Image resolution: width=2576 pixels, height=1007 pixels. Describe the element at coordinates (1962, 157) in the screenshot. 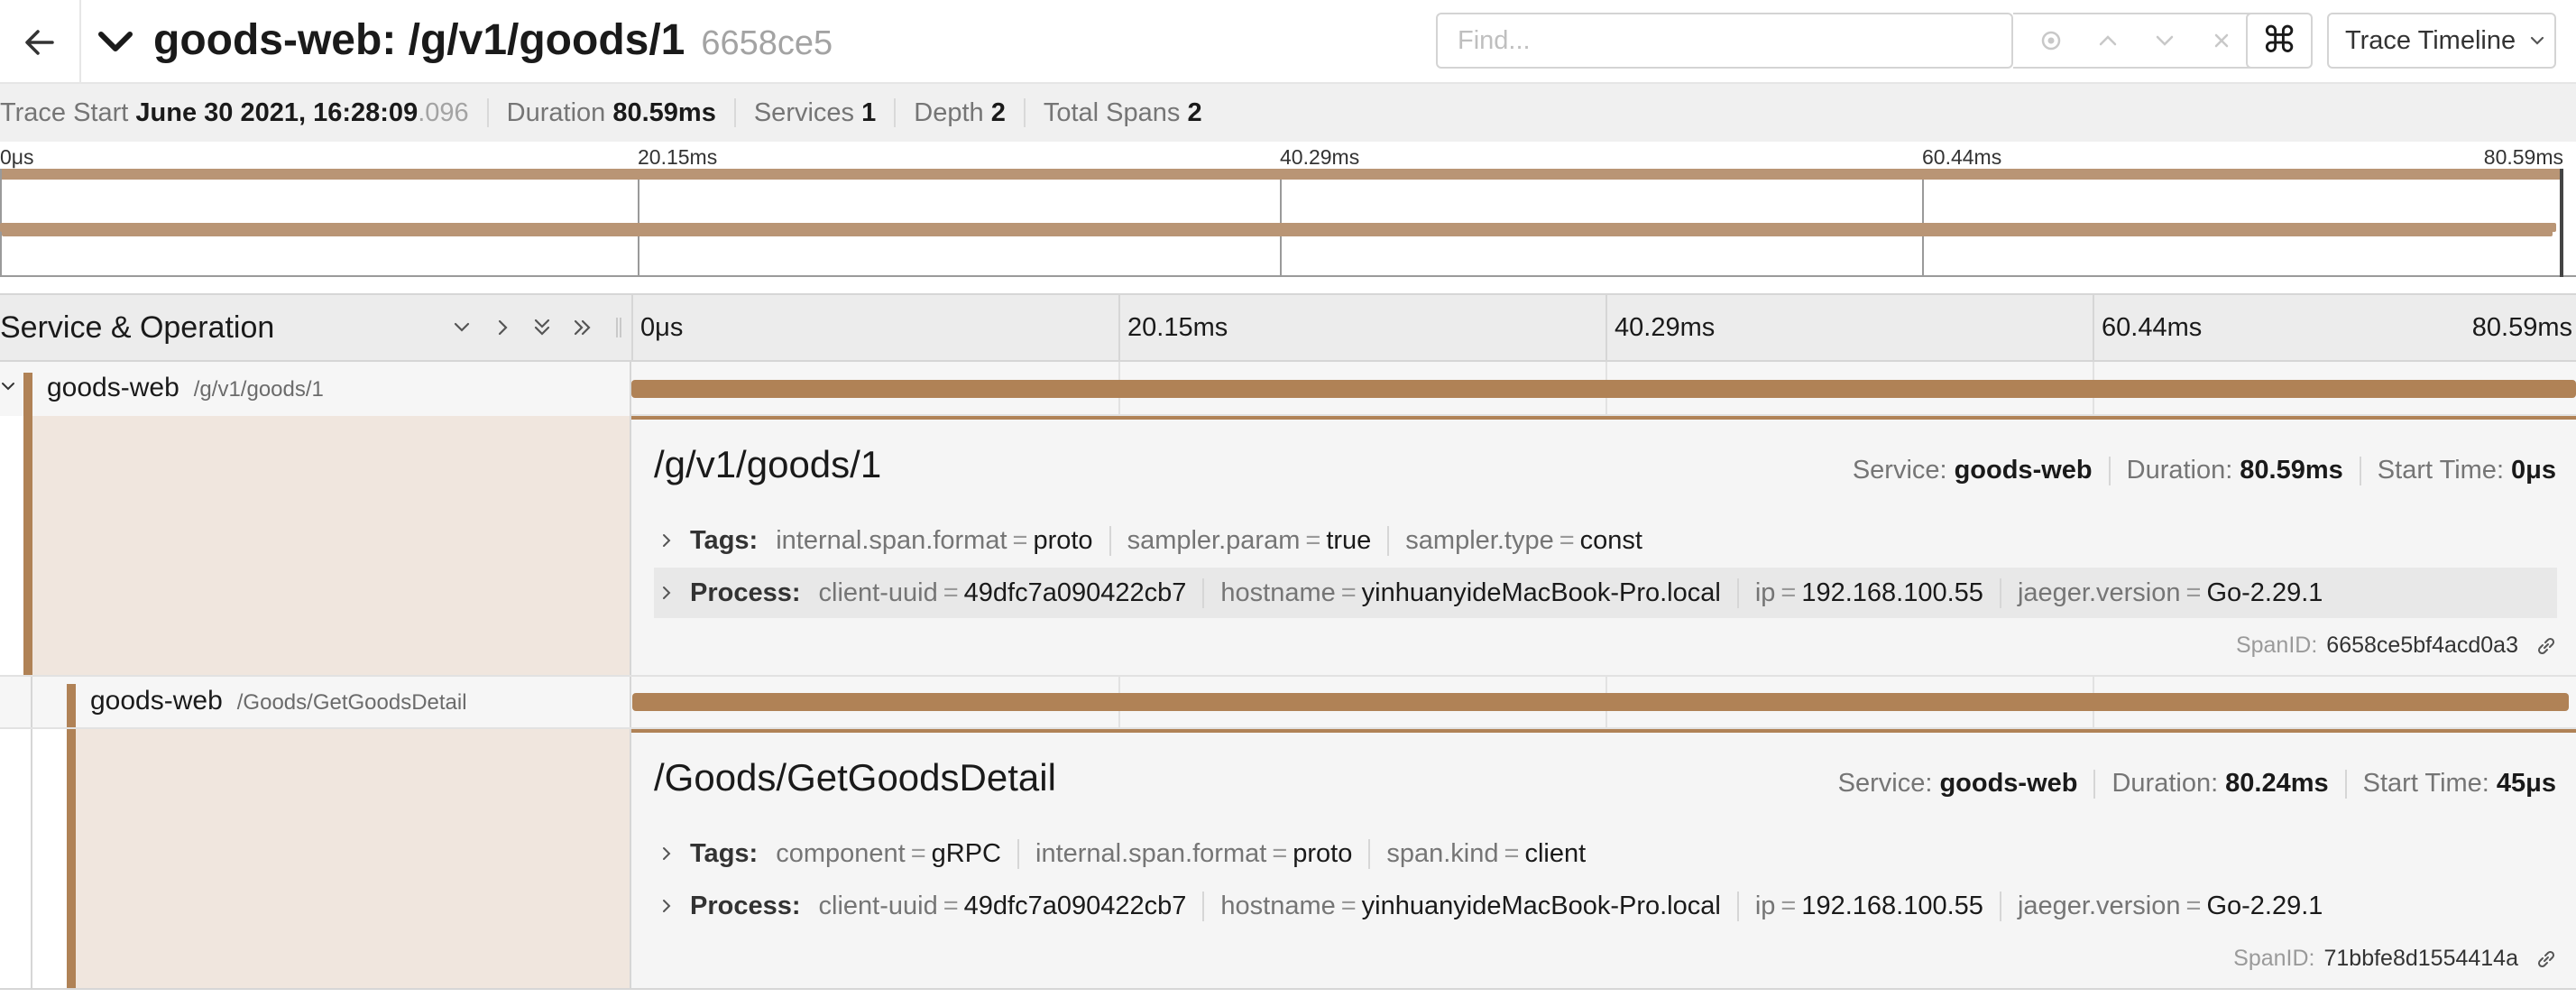

I see `minimap-tick: 60.44ms` at that location.